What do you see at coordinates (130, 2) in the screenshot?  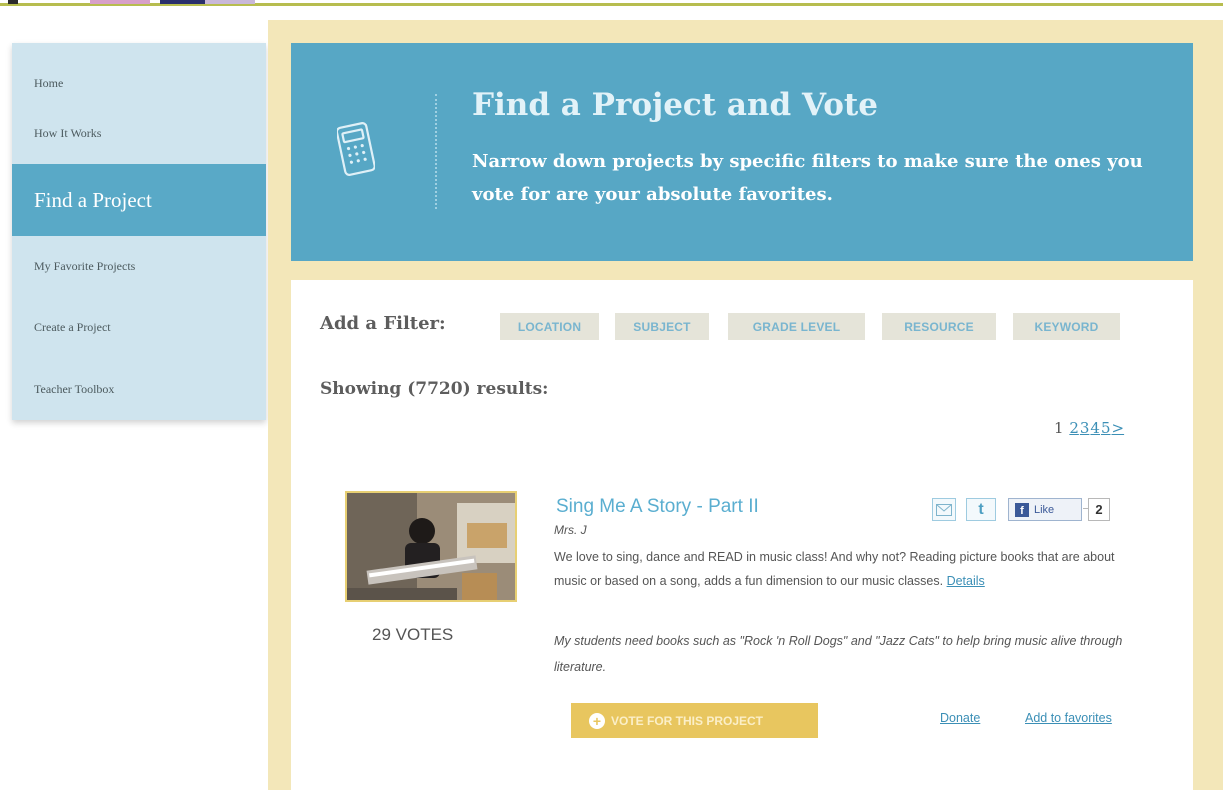 I see `header-logo-remnant` at bounding box center [130, 2].